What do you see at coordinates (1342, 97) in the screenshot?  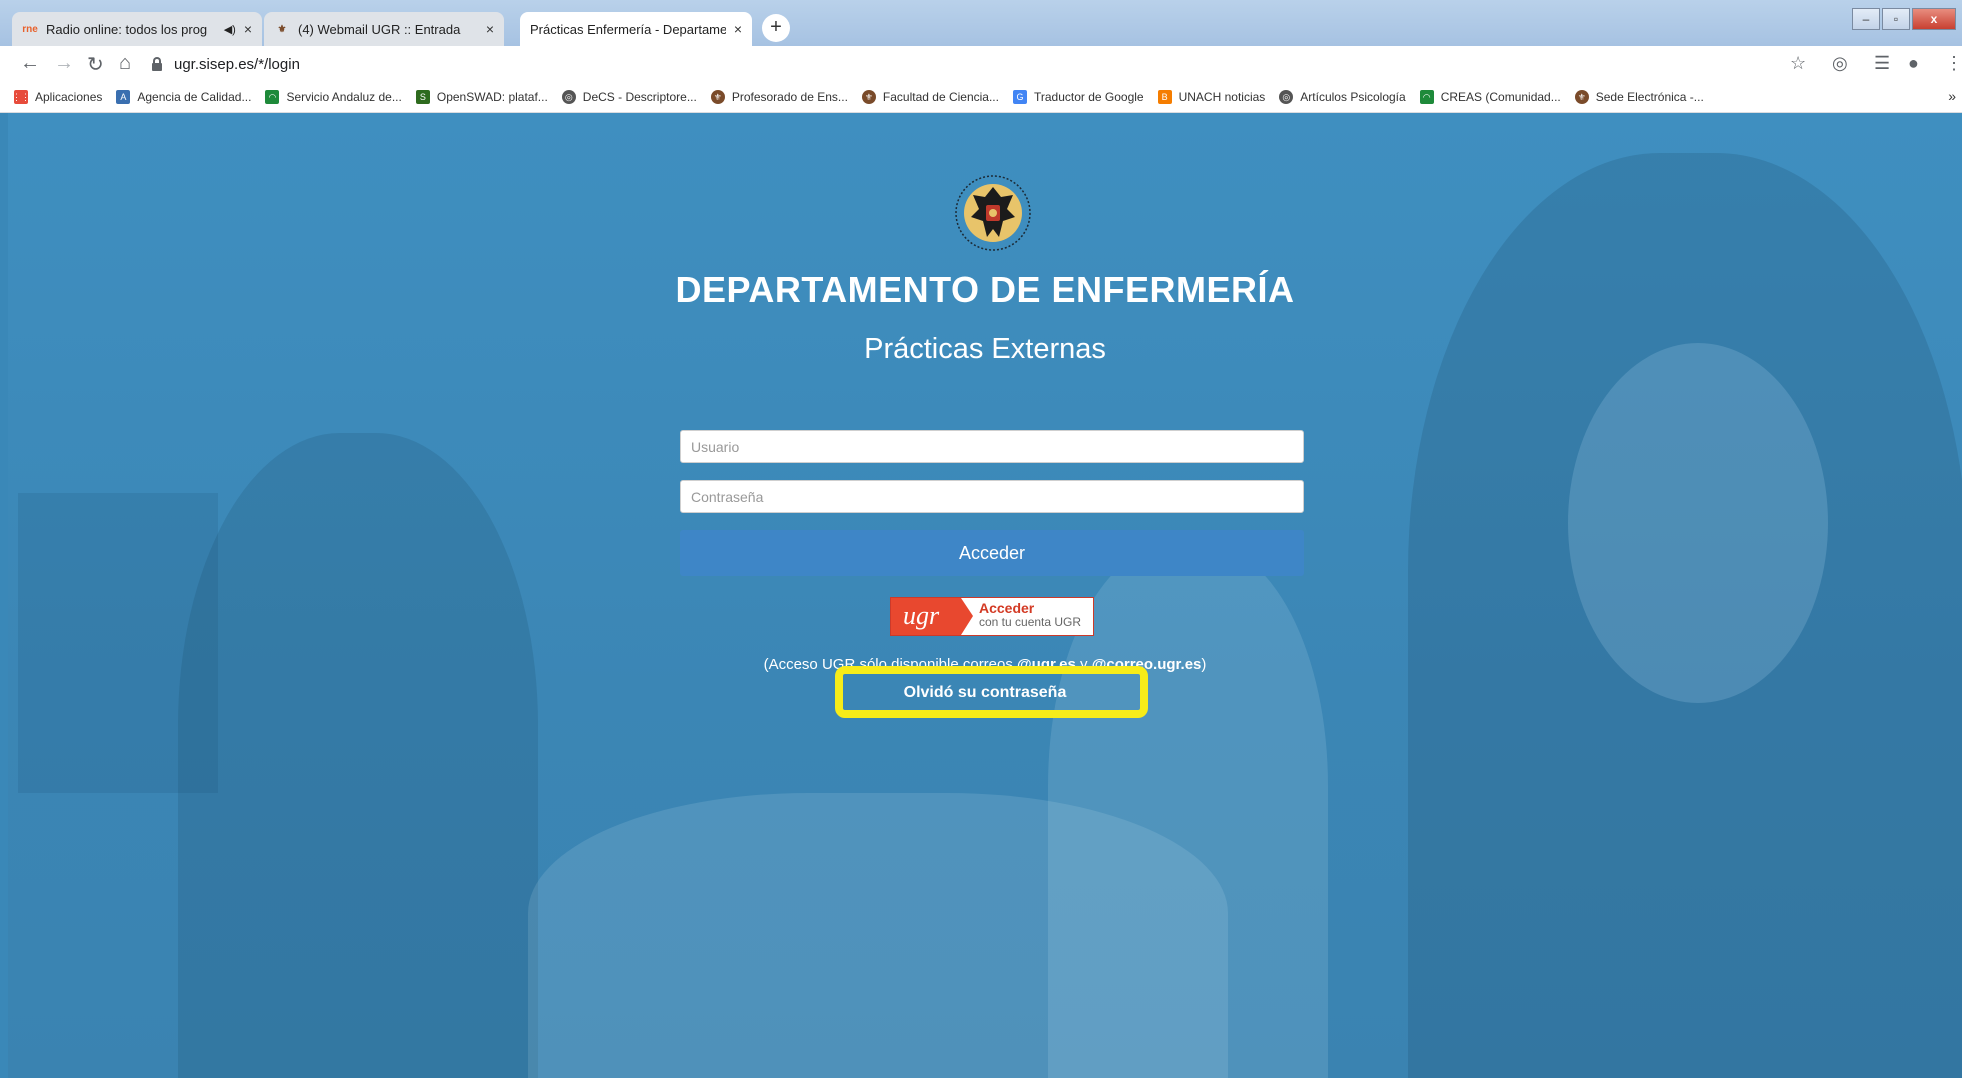 I see `bookmark-item: ◎ Artículos Psicología` at bounding box center [1342, 97].